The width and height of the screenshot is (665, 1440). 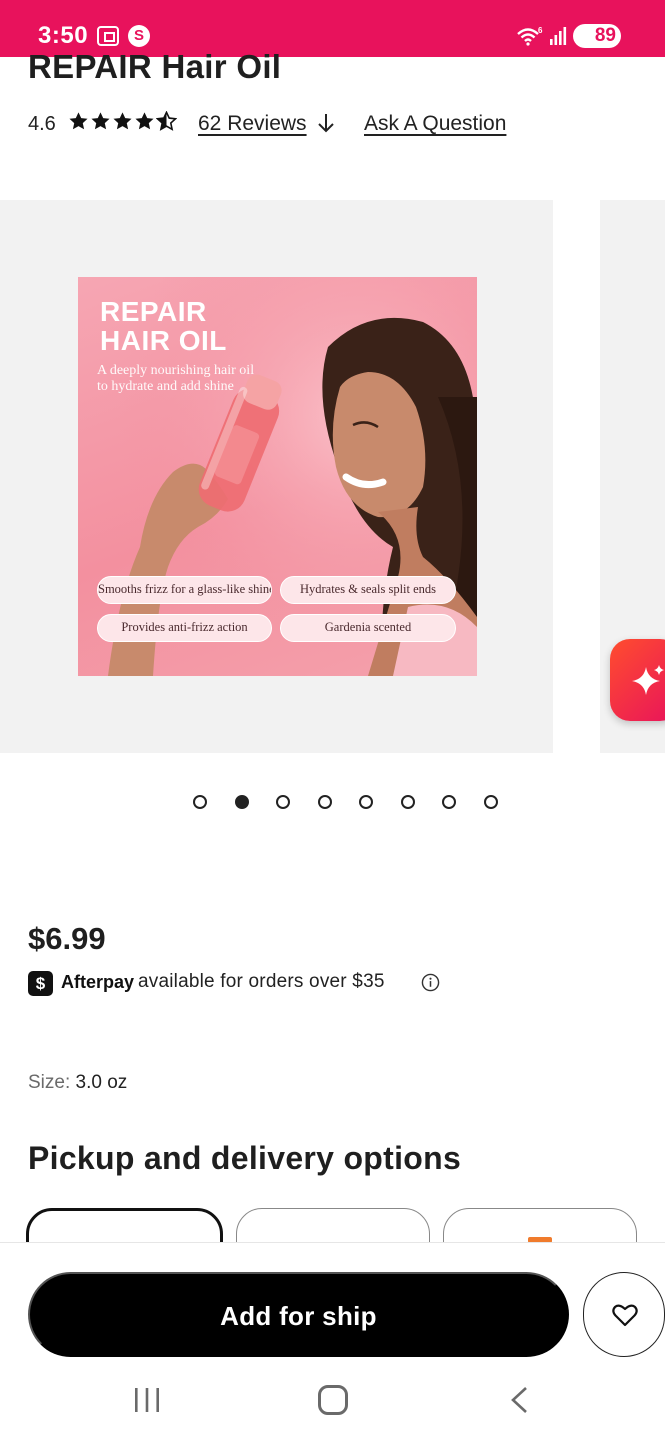 I want to click on screenshot-icon, so click(x=108, y=36).